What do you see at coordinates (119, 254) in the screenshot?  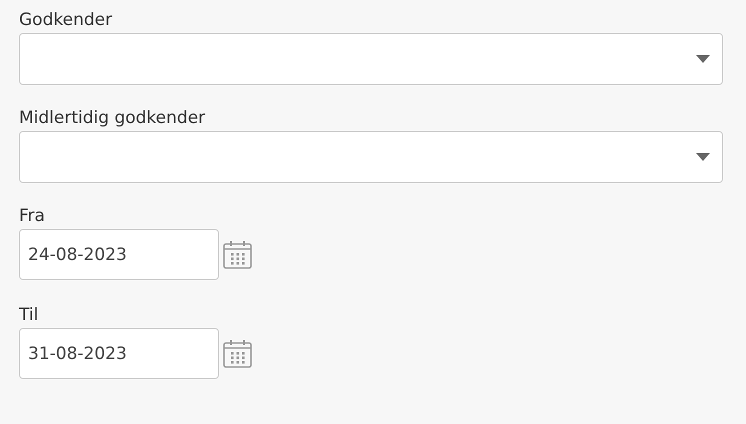 I see `date-field: 24-08-2023` at bounding box center [119, 254].